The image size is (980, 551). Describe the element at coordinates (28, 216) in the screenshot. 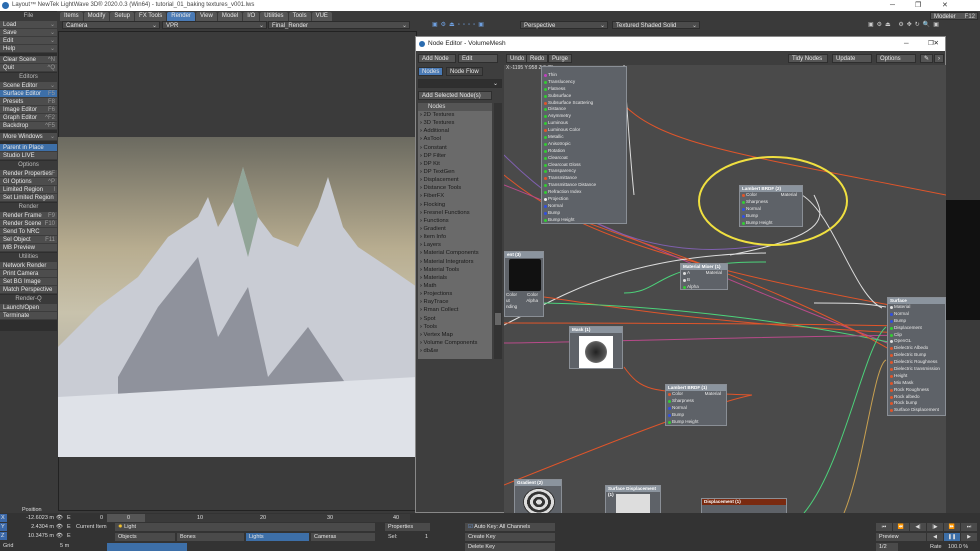

I see `sidebar-item: Render Frame F9` at that location.